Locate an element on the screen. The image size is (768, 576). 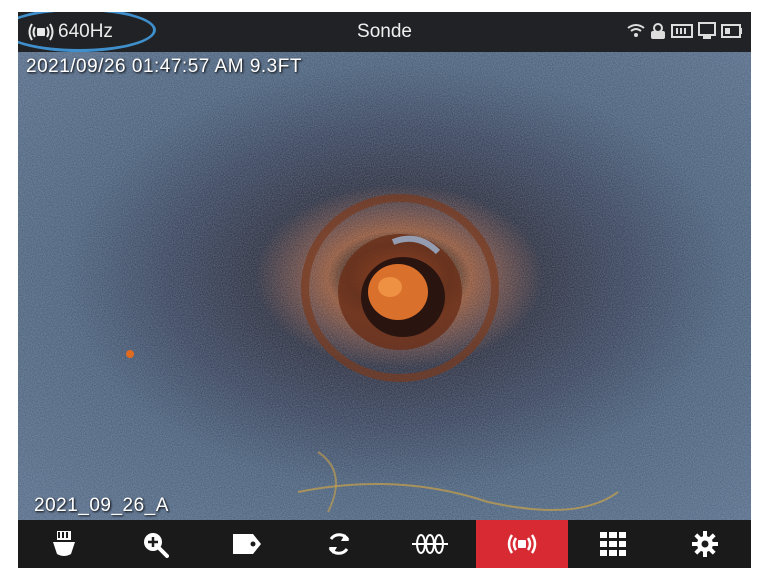
sonde-icon is located at coordinates (522, 544).